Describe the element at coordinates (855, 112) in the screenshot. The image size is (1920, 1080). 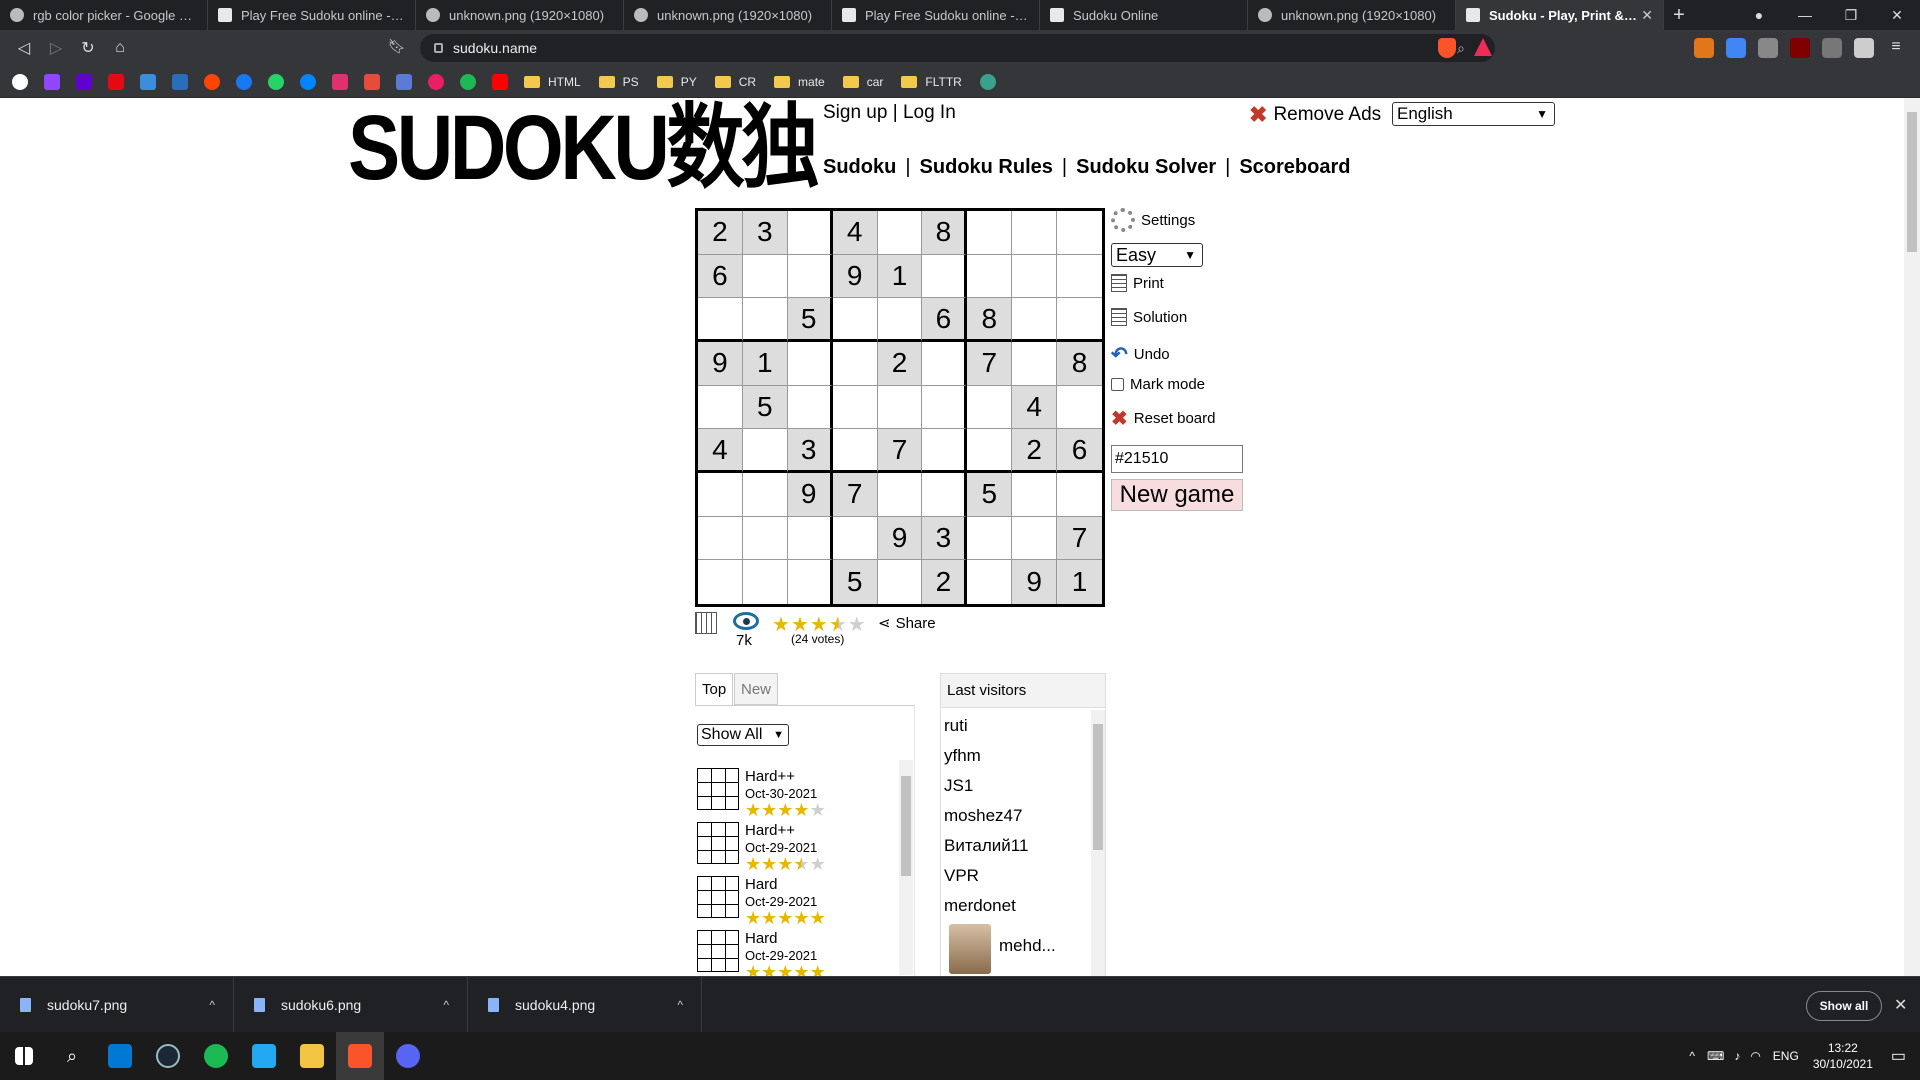
I see `signup-link: Sign up` at that location.